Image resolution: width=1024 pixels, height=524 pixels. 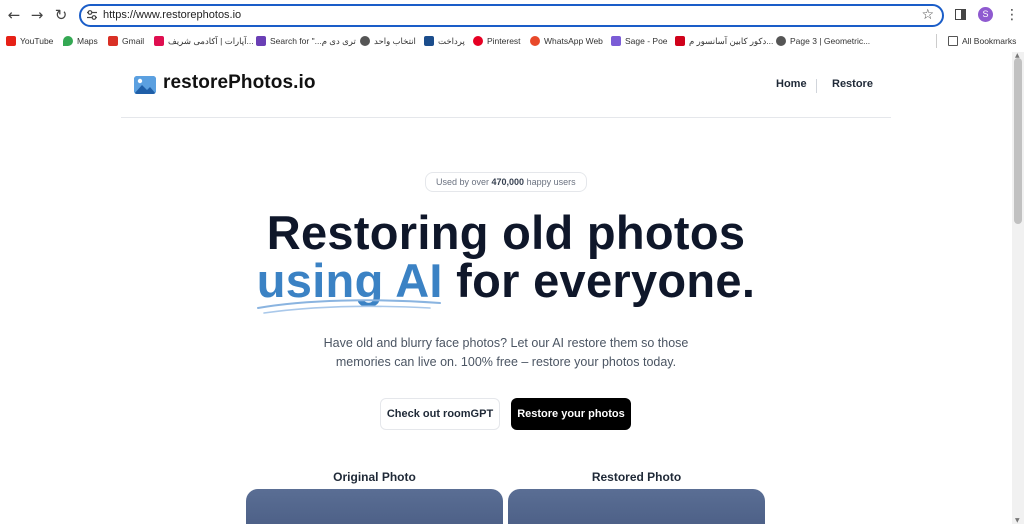 I want to click on badge-suffix: happy users, so click(x=550, y=182).